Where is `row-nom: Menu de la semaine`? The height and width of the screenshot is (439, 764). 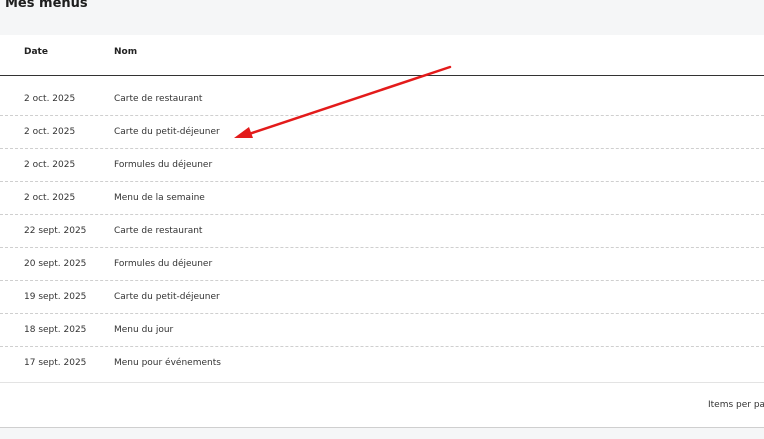
row-nom: Menu de la semaine is located at coordinates (159, 198).